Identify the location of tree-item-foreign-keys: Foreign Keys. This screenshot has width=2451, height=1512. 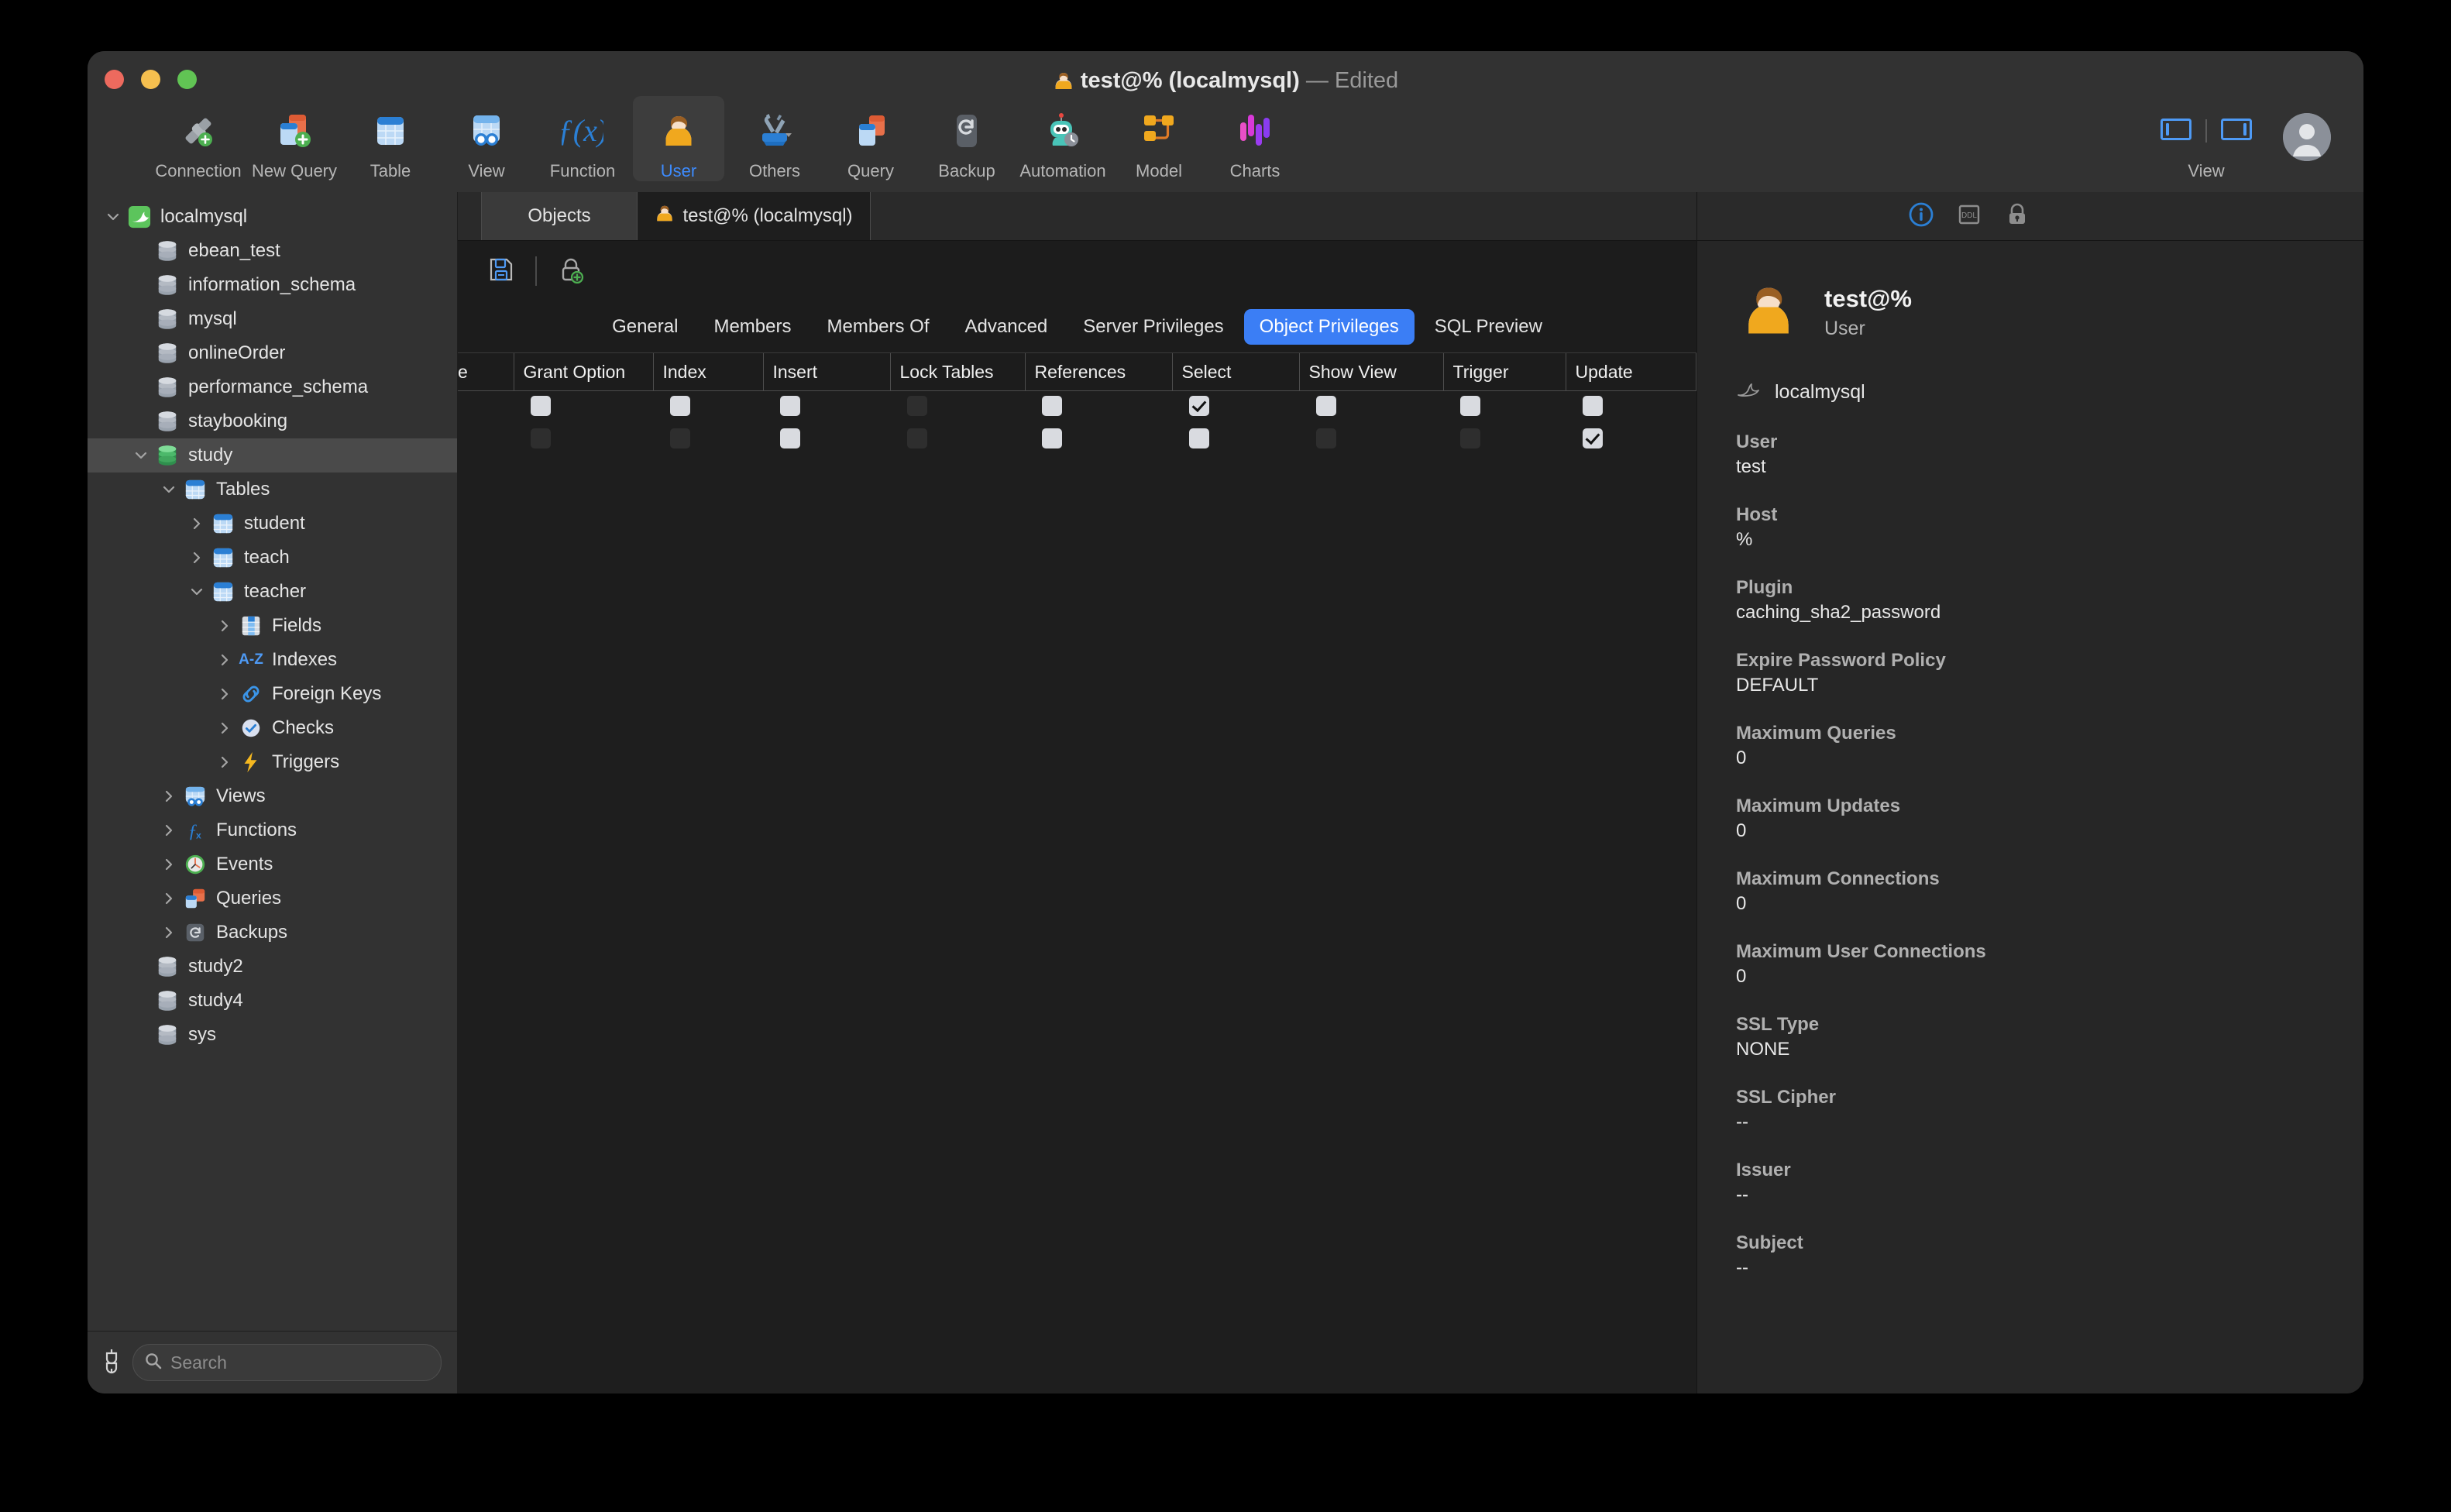
(272, 694).